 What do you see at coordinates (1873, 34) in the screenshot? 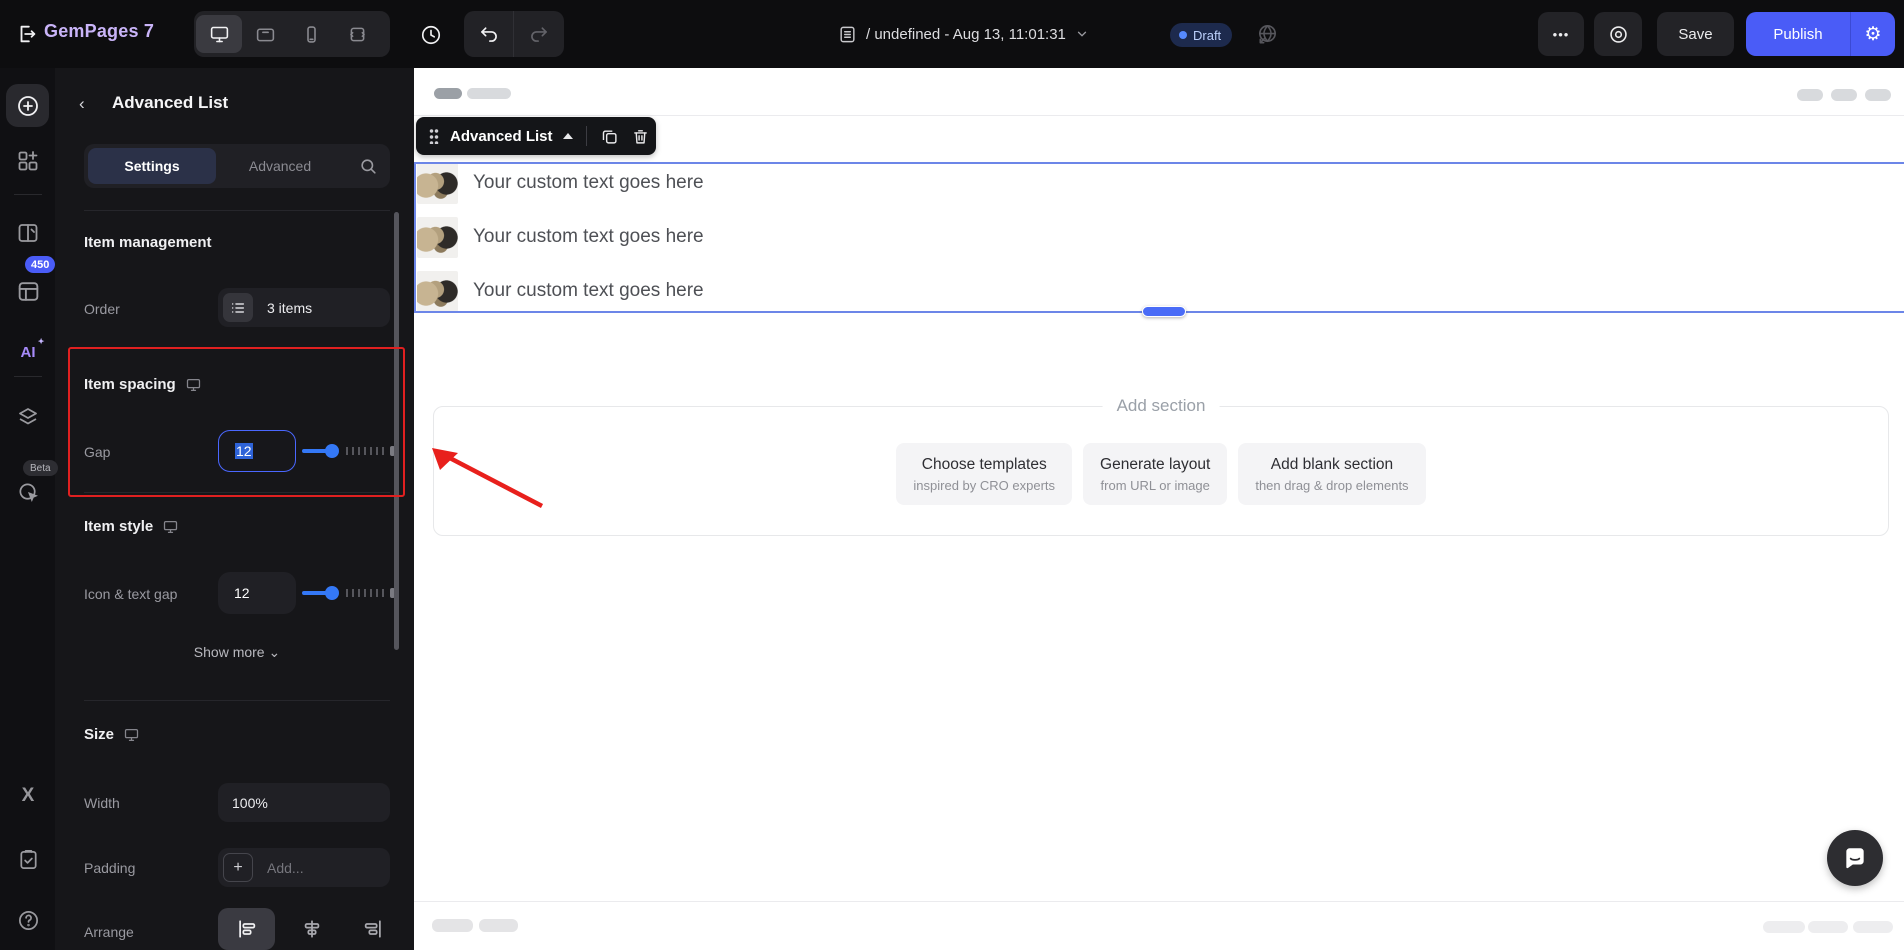
I see `publish-settings-gear-icon: ⚙` at bounding box center [1873, 34].